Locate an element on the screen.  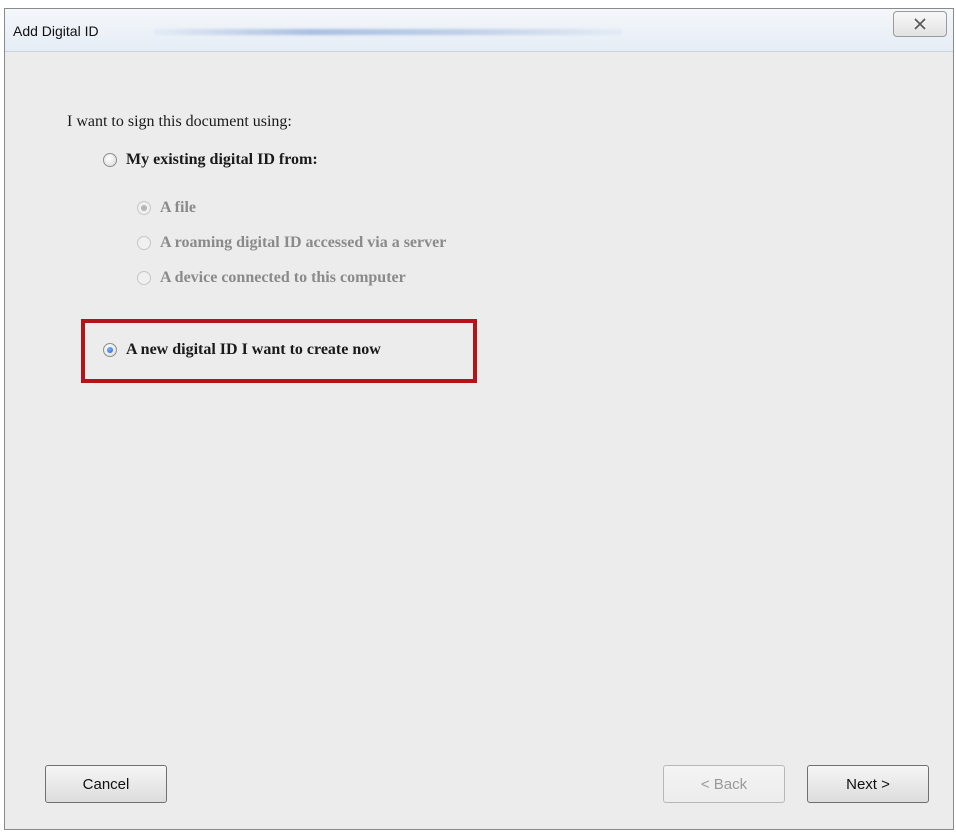
existing-id-radio is located at coordinates (110, 160).